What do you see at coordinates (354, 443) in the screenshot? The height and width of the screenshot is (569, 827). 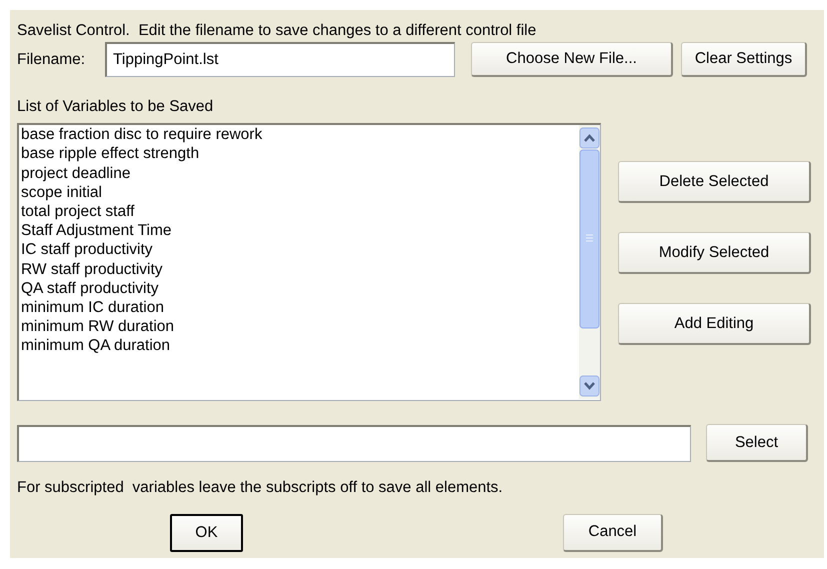 I see `variable-input-field` at bounding box center [354, 443].